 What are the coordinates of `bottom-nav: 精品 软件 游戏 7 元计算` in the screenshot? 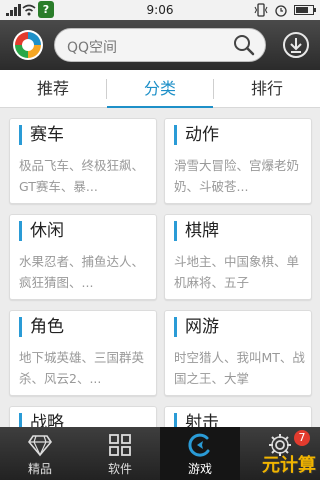 It's located at (160, 453).